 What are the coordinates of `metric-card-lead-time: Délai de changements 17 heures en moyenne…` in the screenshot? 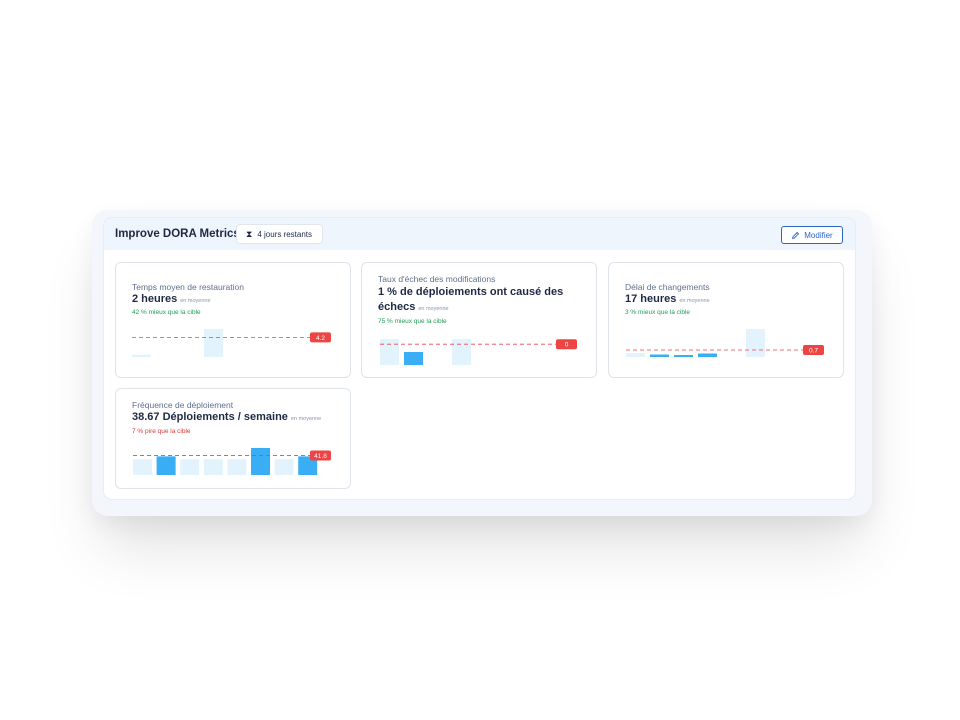 It's located at (726, 320).